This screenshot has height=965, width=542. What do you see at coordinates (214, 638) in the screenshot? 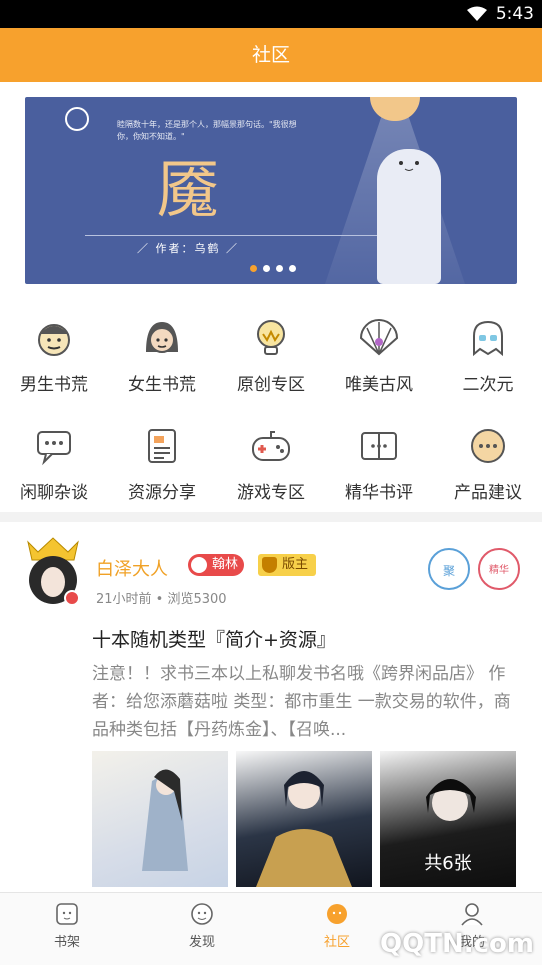
I see `post-title: 十本随机类型『简介+资源』` at bounding box center [214, 638].